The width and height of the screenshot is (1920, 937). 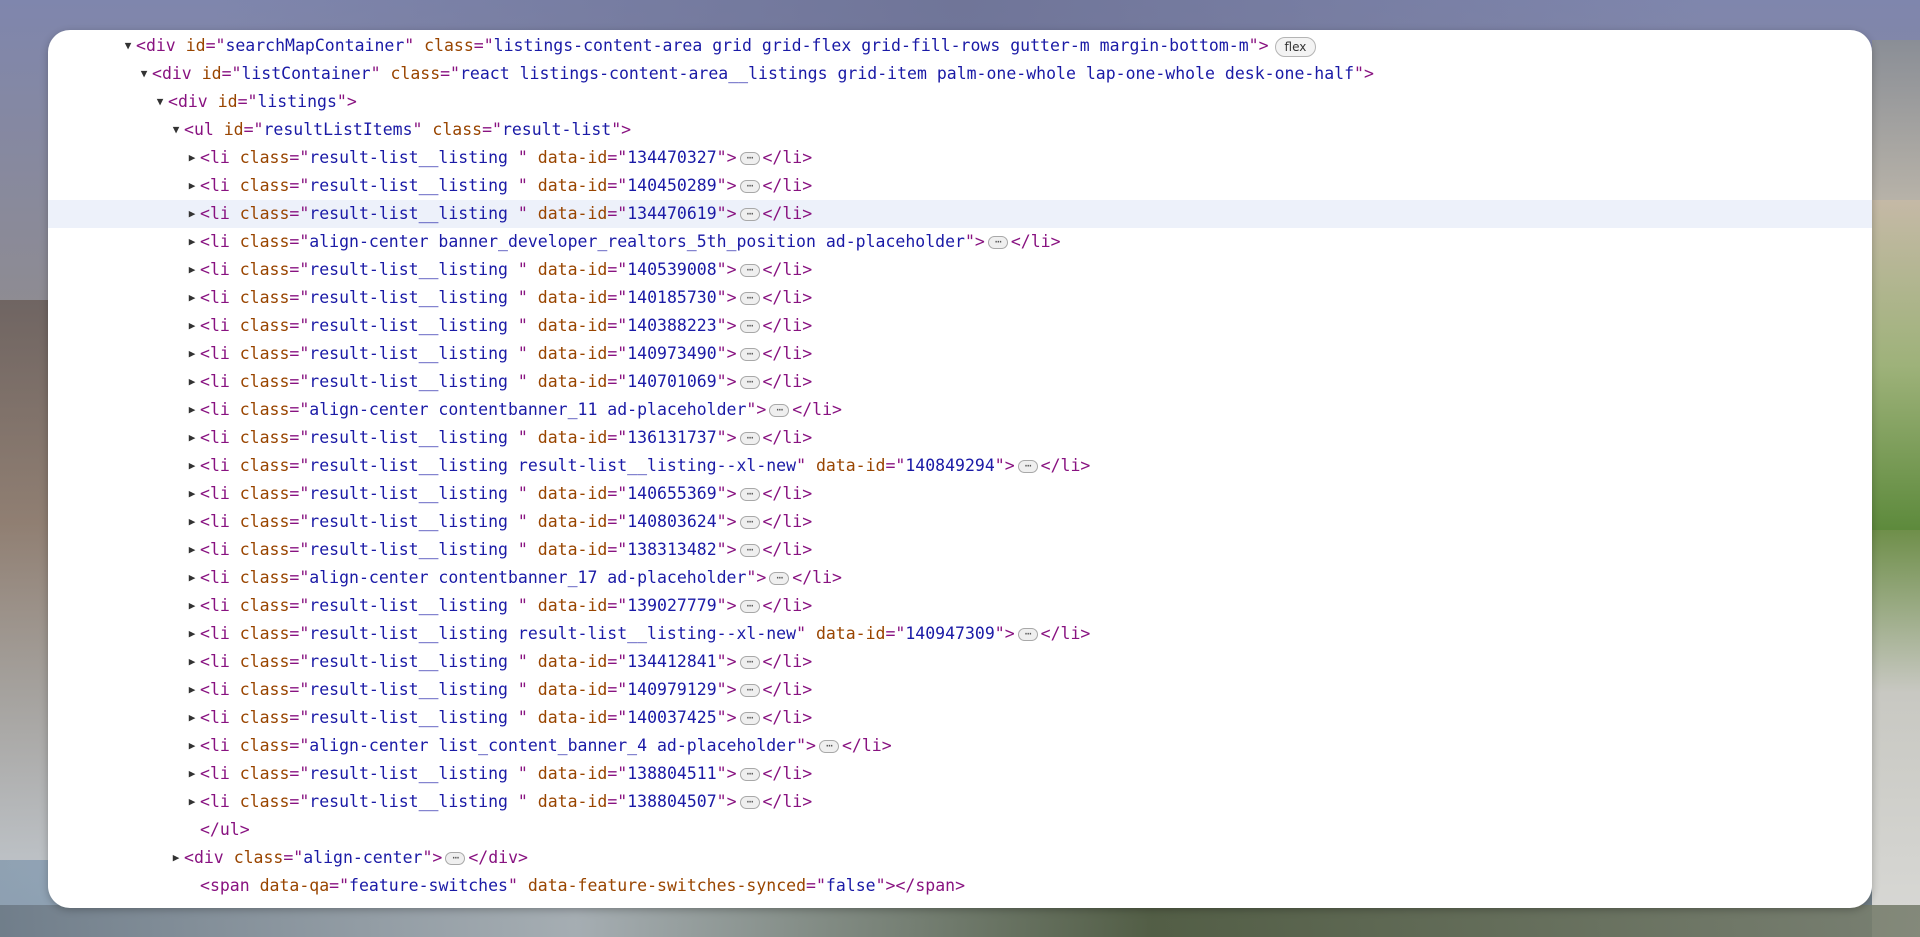 I want to click on attribute-value: resultListItems, so click(x=338, y=129).